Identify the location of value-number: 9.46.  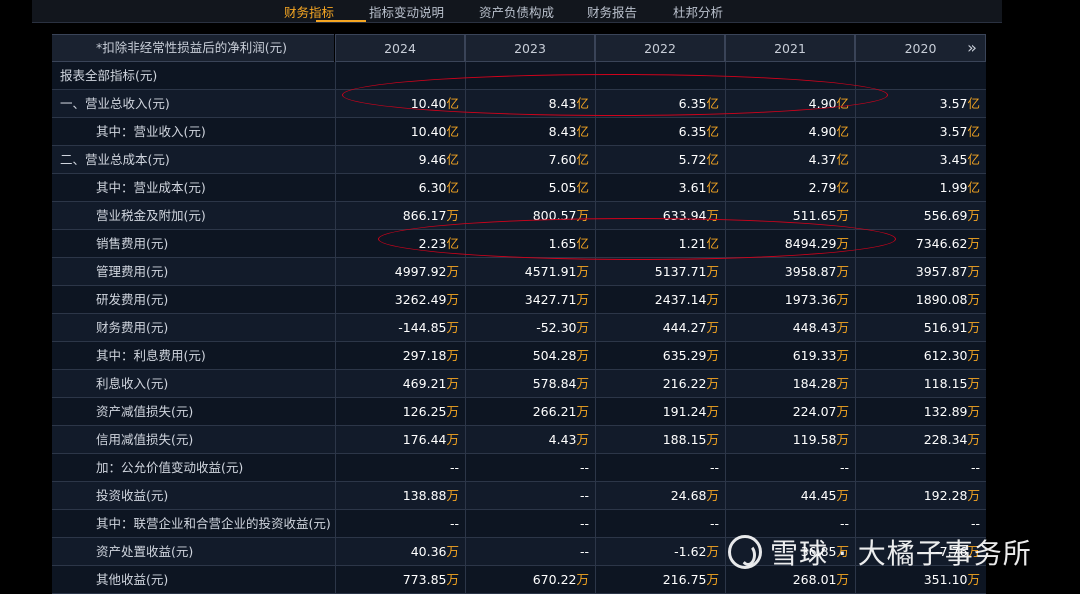
(432, 159).